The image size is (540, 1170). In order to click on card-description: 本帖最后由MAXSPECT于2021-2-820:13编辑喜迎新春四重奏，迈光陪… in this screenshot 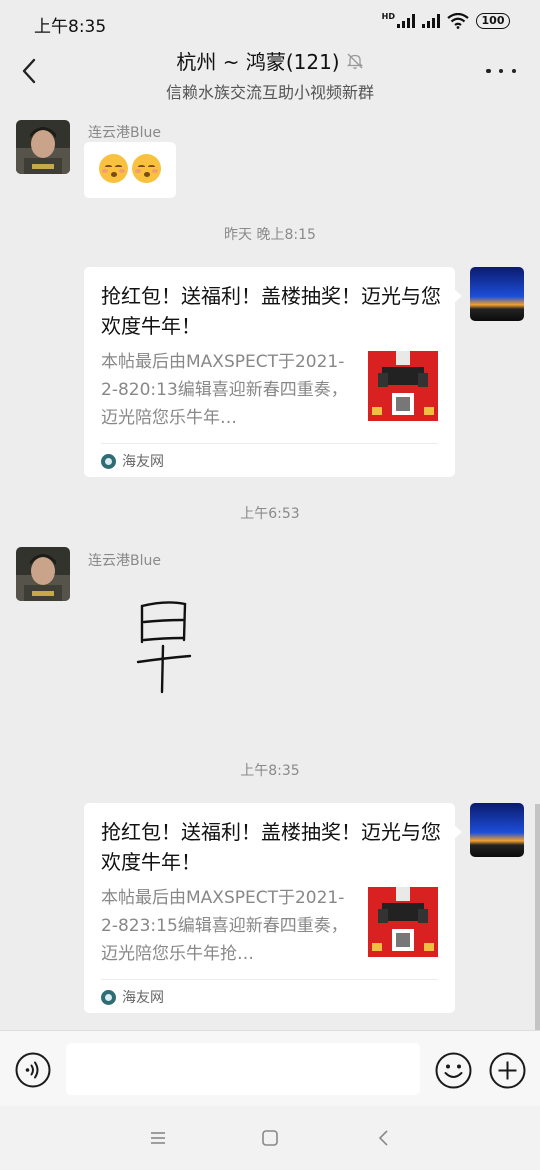, I will do `click(224, 390)`.